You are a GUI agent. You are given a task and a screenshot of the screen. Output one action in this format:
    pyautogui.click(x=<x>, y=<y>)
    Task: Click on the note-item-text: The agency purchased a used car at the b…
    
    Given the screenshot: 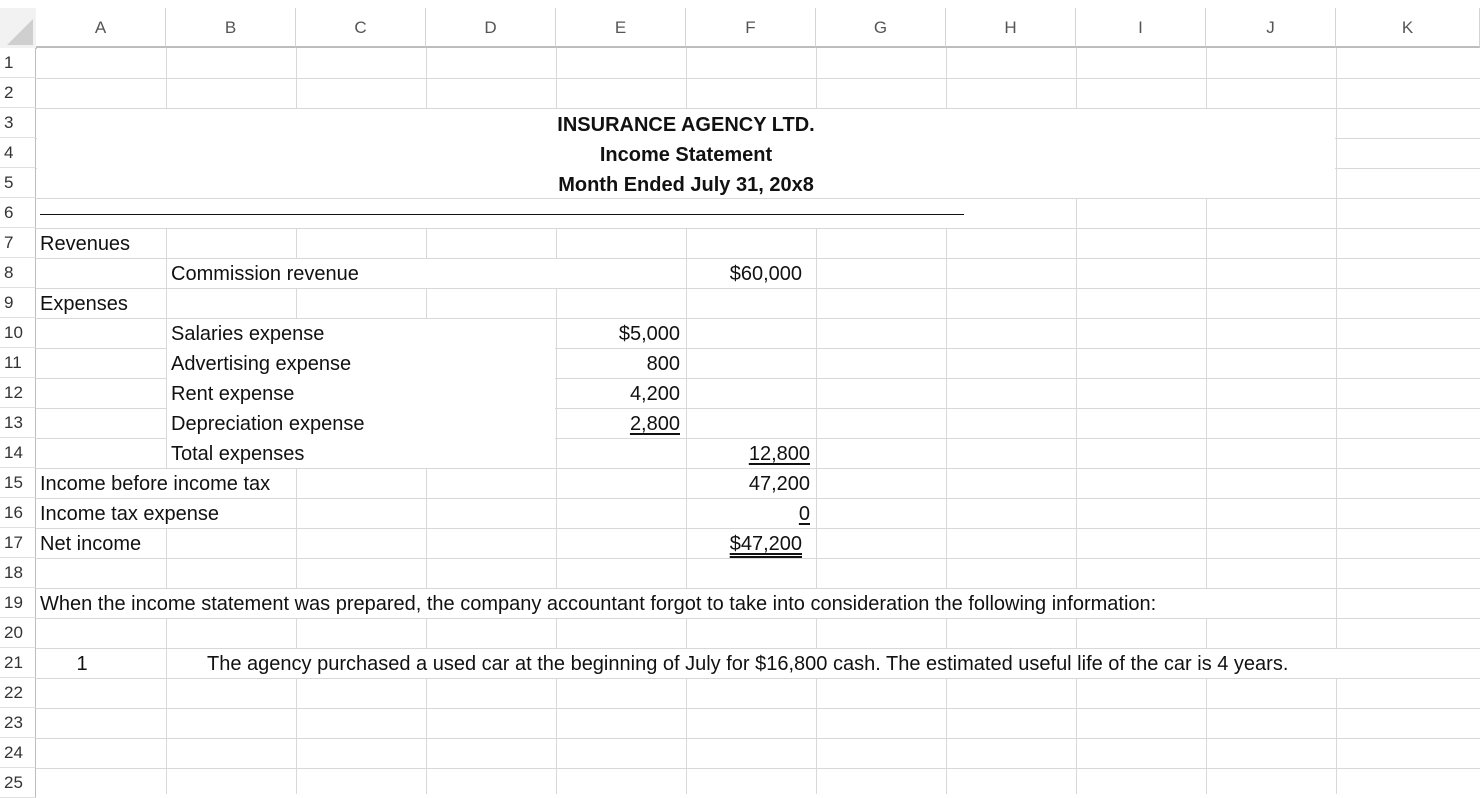 What is the action you would take?
    pyautogui.click(x=747, y=664)
    